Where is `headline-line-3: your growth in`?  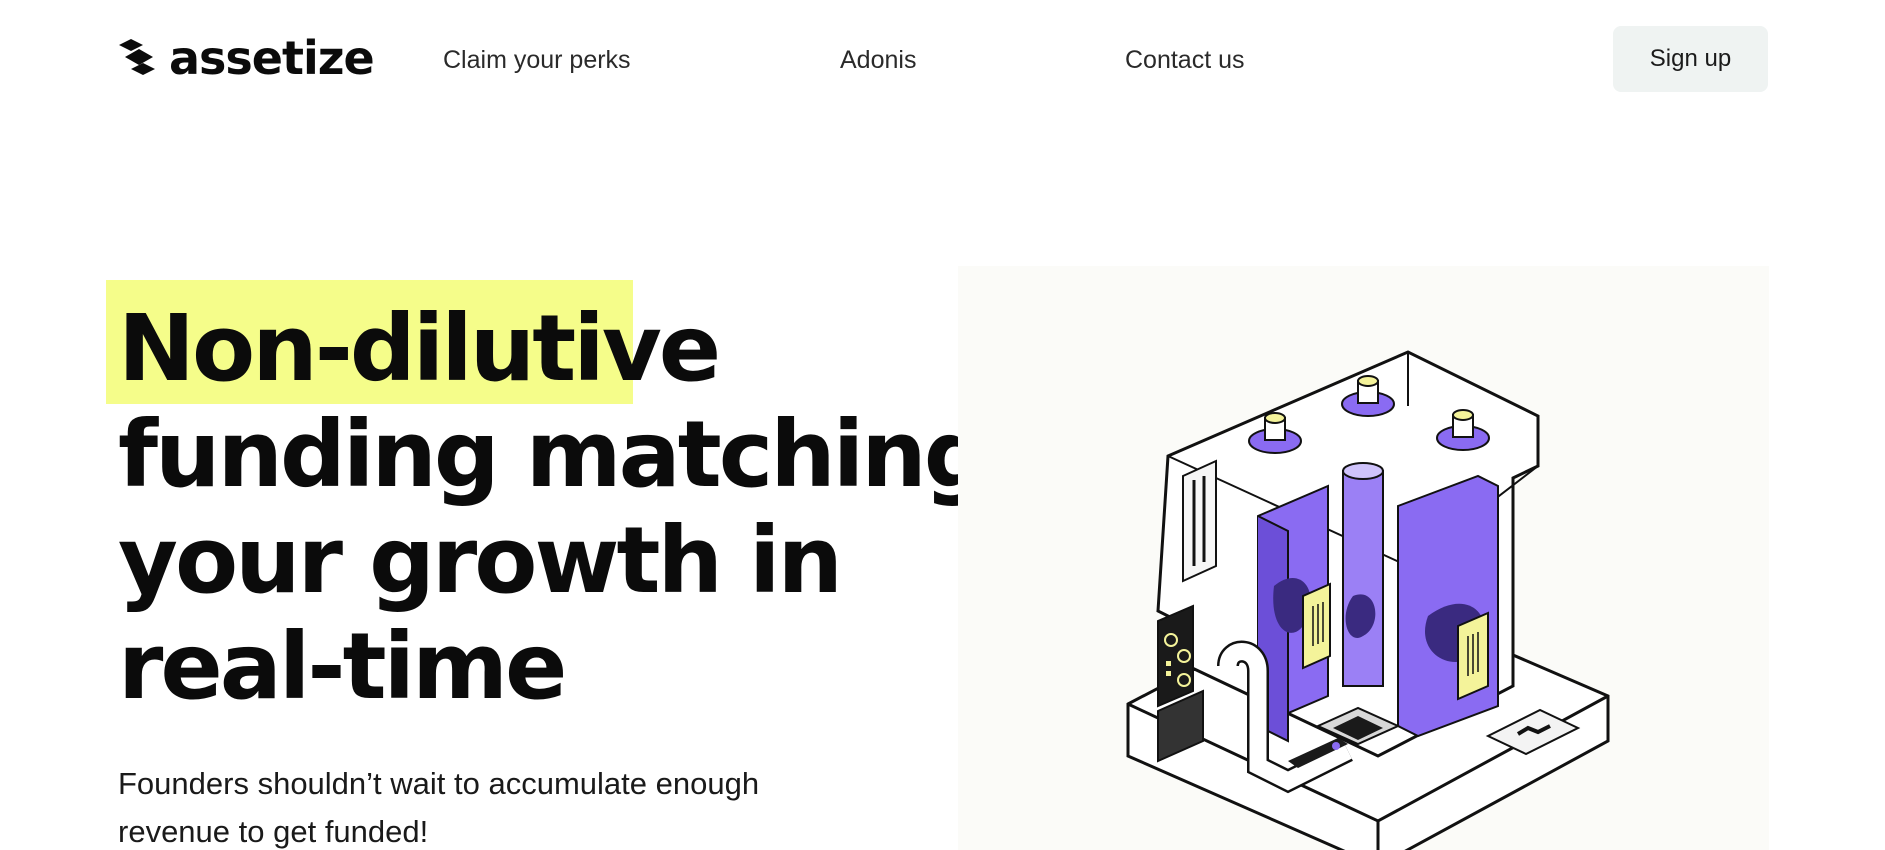
headline-line-3: your growth in is located at coordinates (480, 560).